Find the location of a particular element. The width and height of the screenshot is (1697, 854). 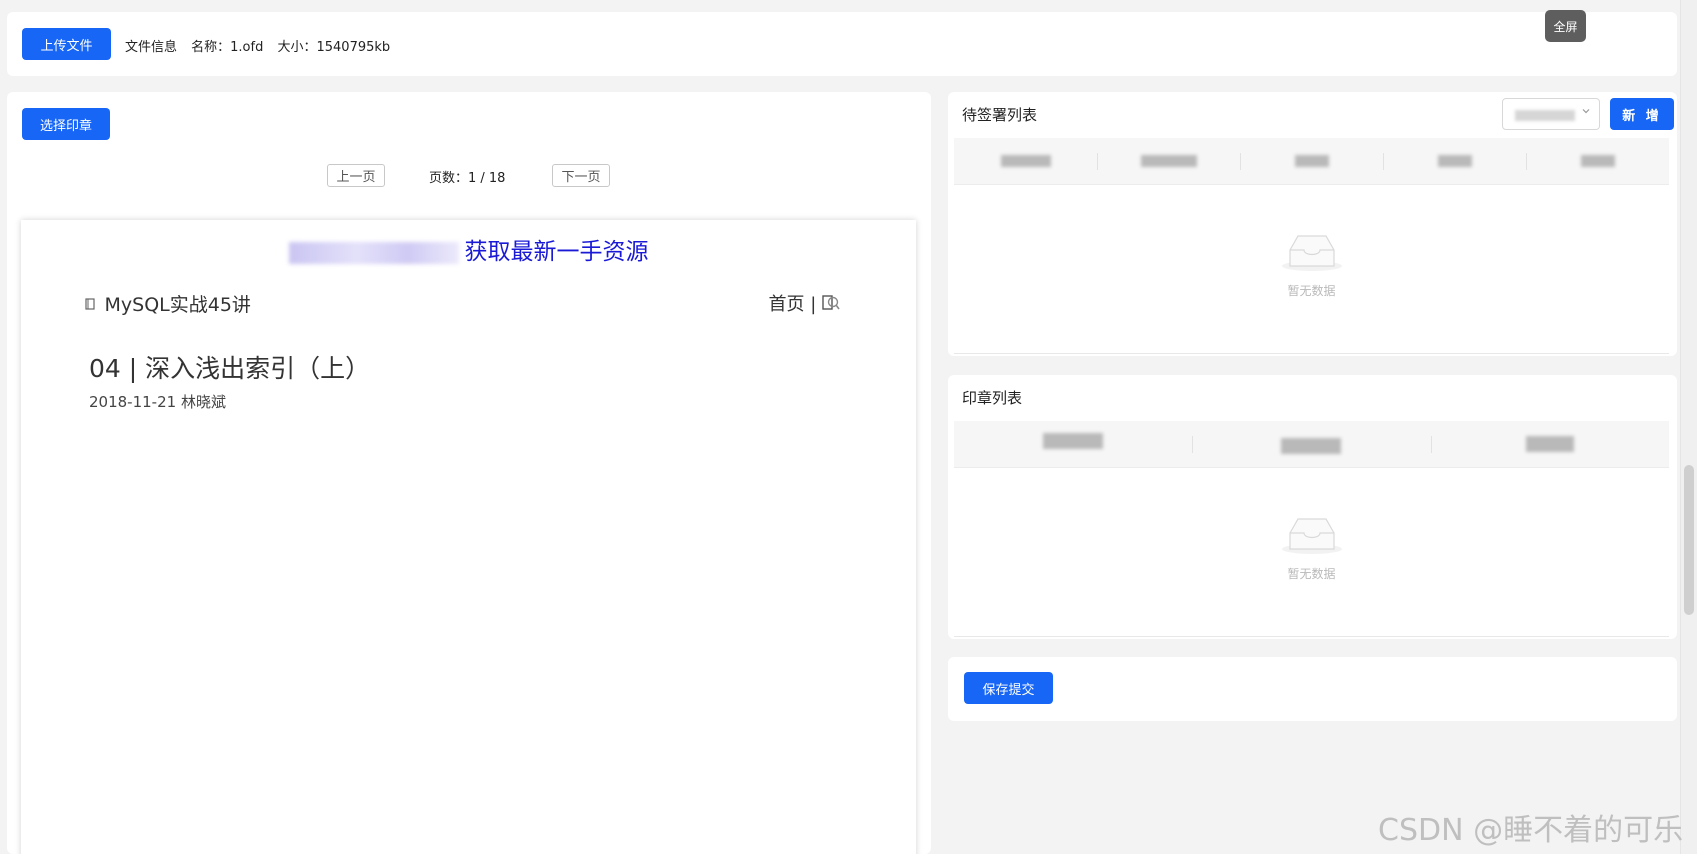

pending-sign-panel: 待签署列表 新 增 暂无数据 is located at coordinates (1312, 224).